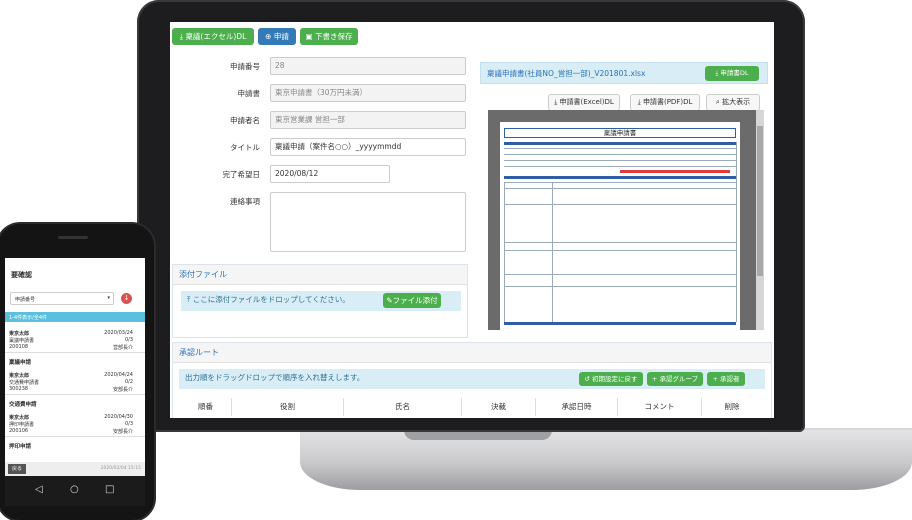 The image size is (912, 520). I want to click on excel-dl-button: ⤓ 申請書(Excel)DL, so click(584, 102).